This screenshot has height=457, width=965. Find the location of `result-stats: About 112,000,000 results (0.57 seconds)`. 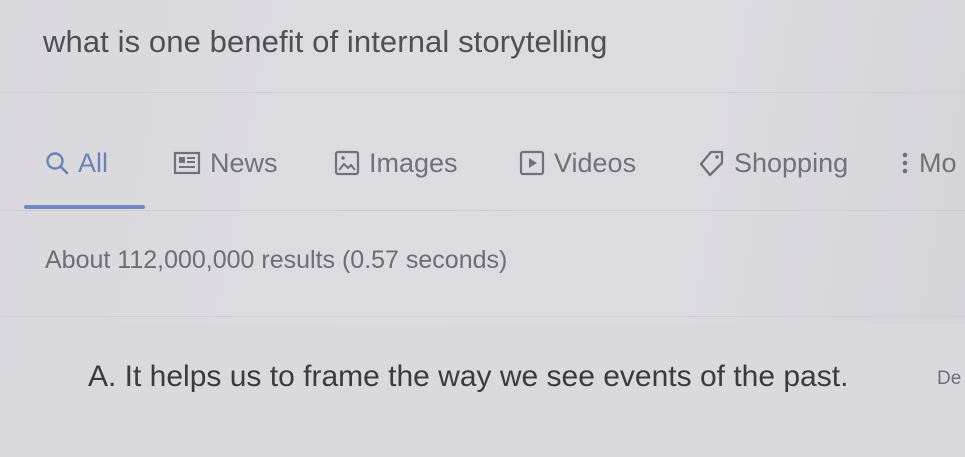

result-stats: About 112,000,000 results (0.57 seconds) is located at coordinates (276, 260).